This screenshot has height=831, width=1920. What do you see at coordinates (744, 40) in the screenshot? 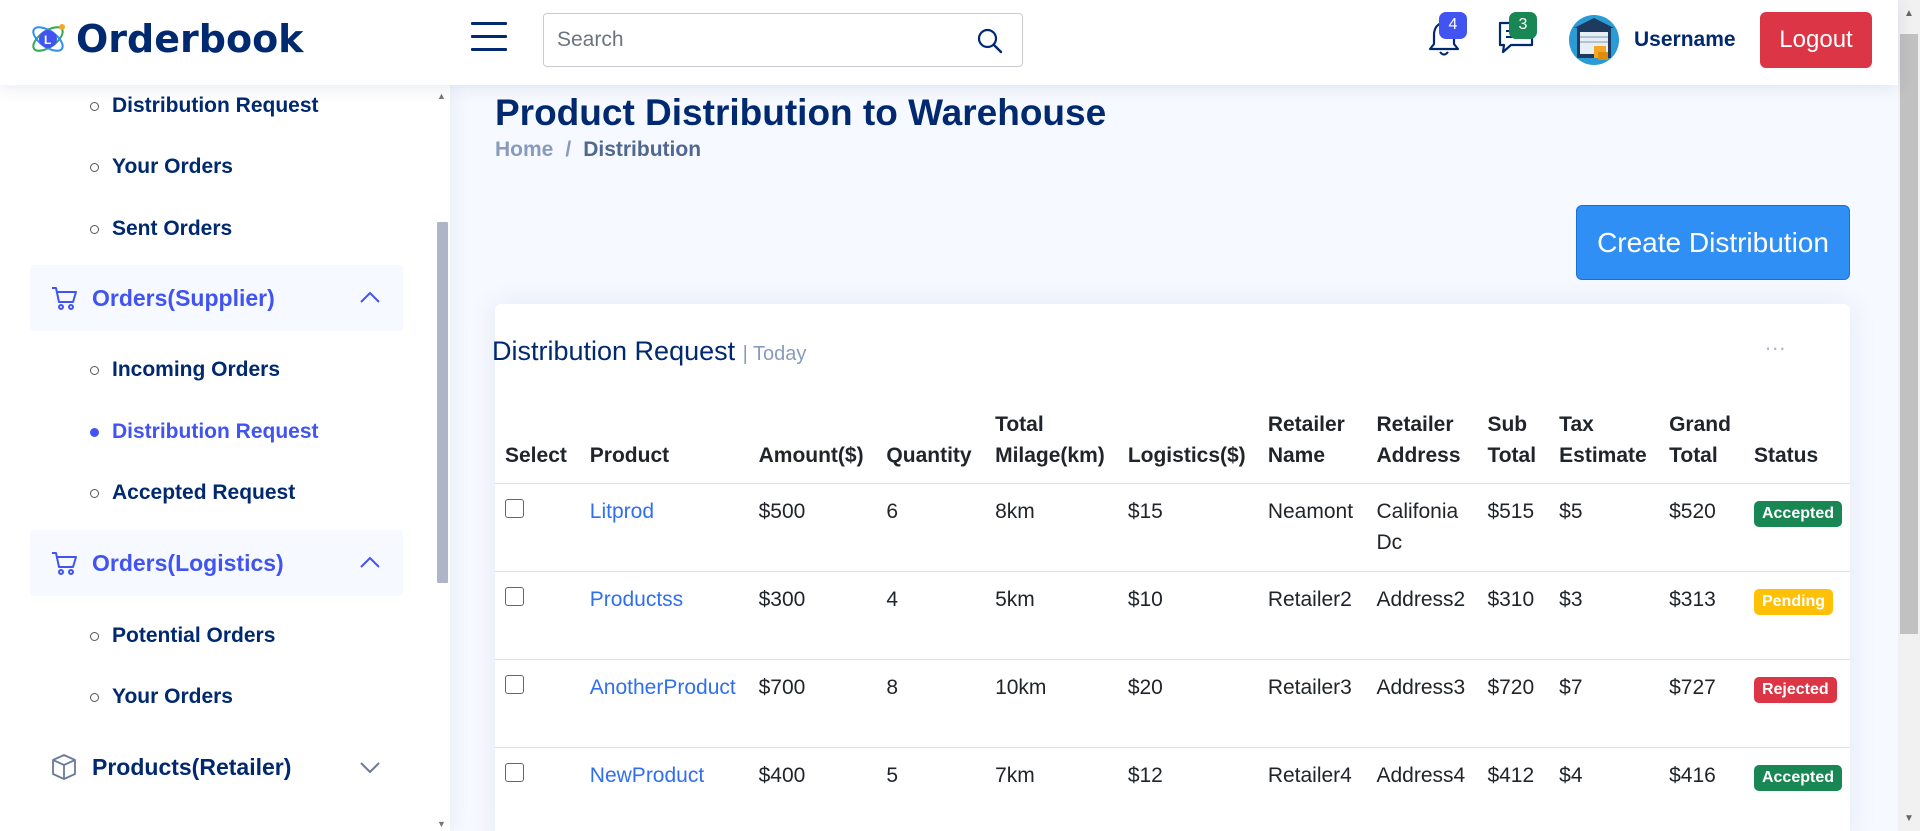
I see `search-input` at bounding box center [744, 40].